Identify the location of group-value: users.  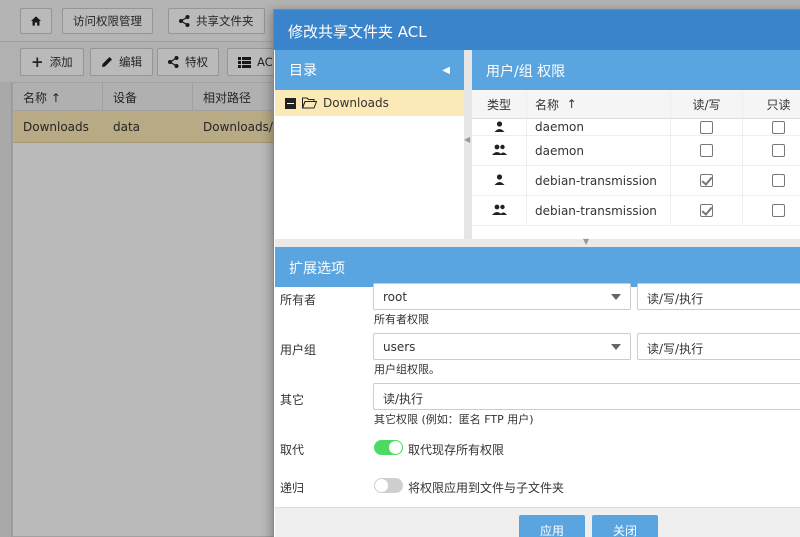
(399, 347).